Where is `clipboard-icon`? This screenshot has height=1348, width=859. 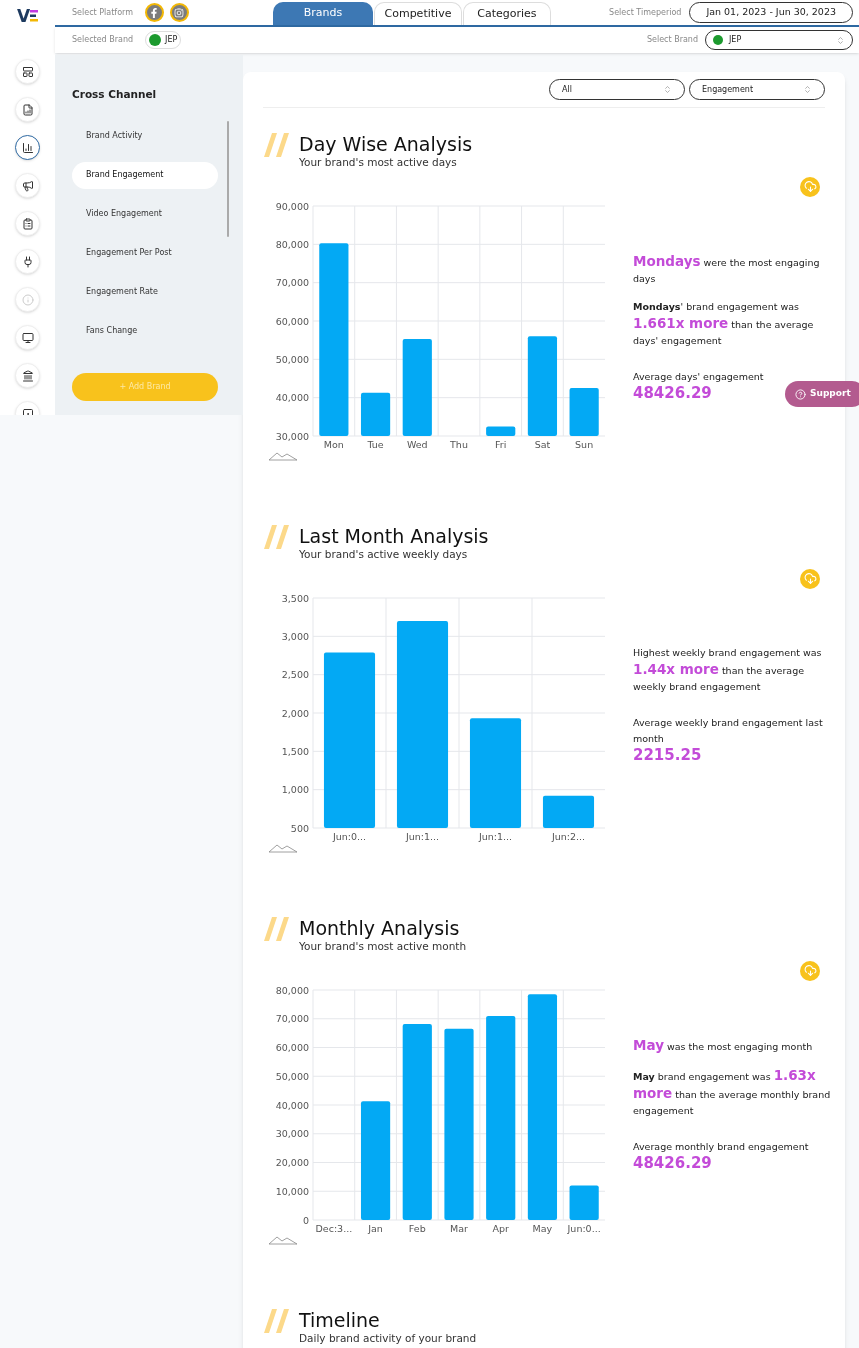 clipboard-icon is located at coordinates (27, 223).